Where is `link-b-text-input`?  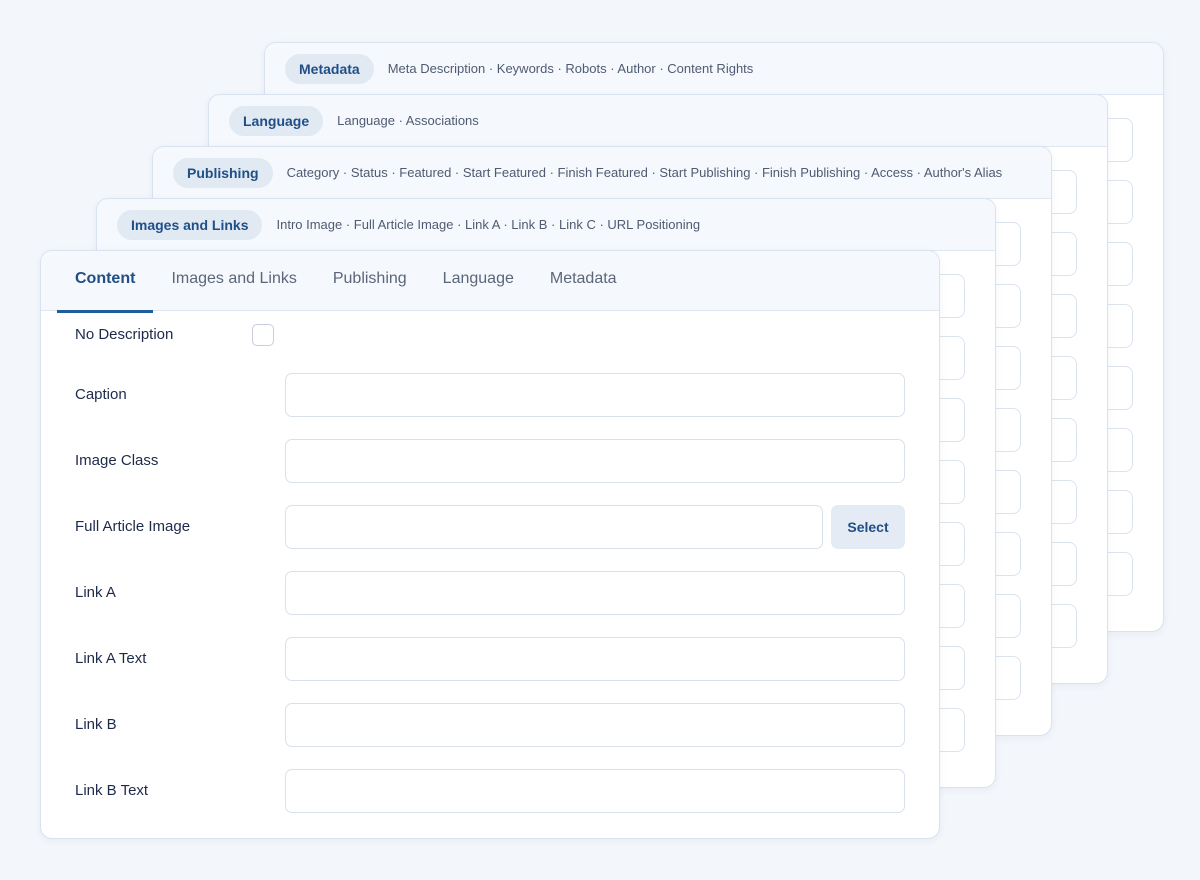 link-b-text-input is located at coordinates (595, 791).